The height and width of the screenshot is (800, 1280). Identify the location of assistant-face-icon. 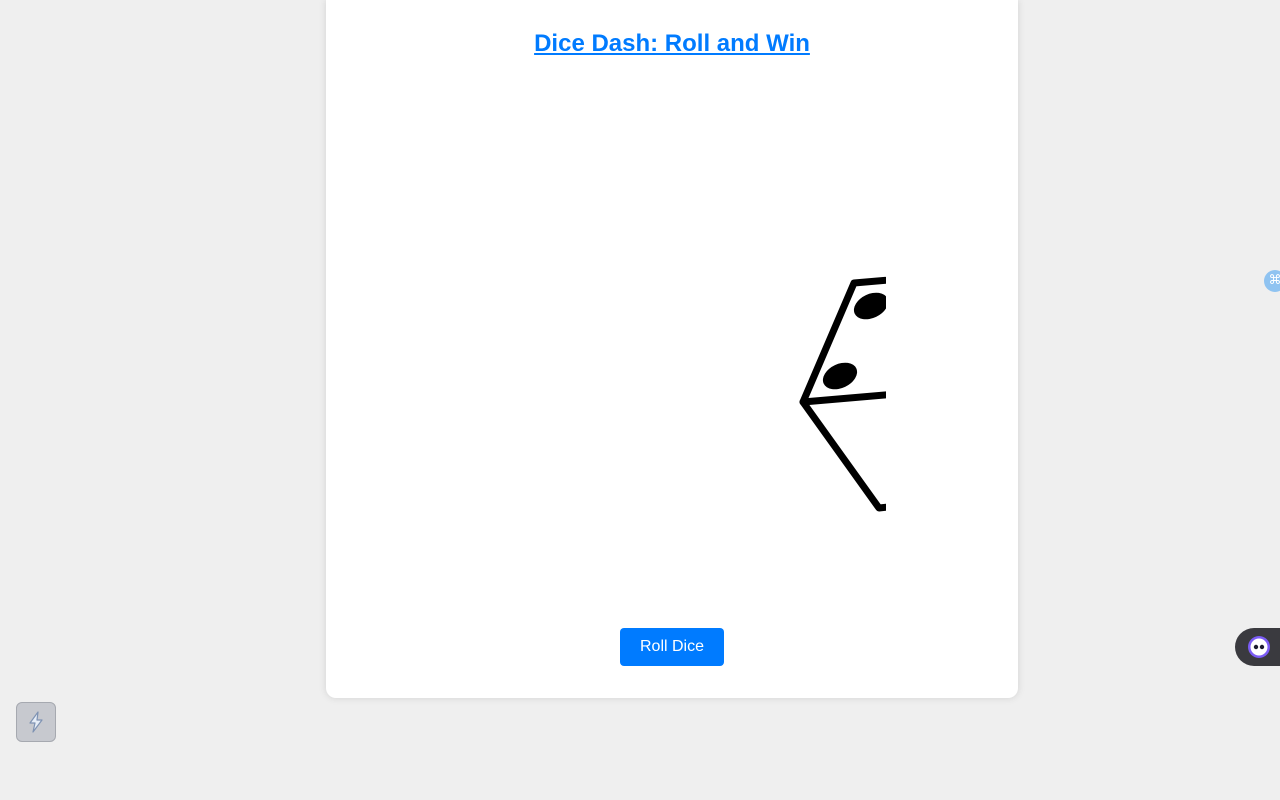
(1259, 647).